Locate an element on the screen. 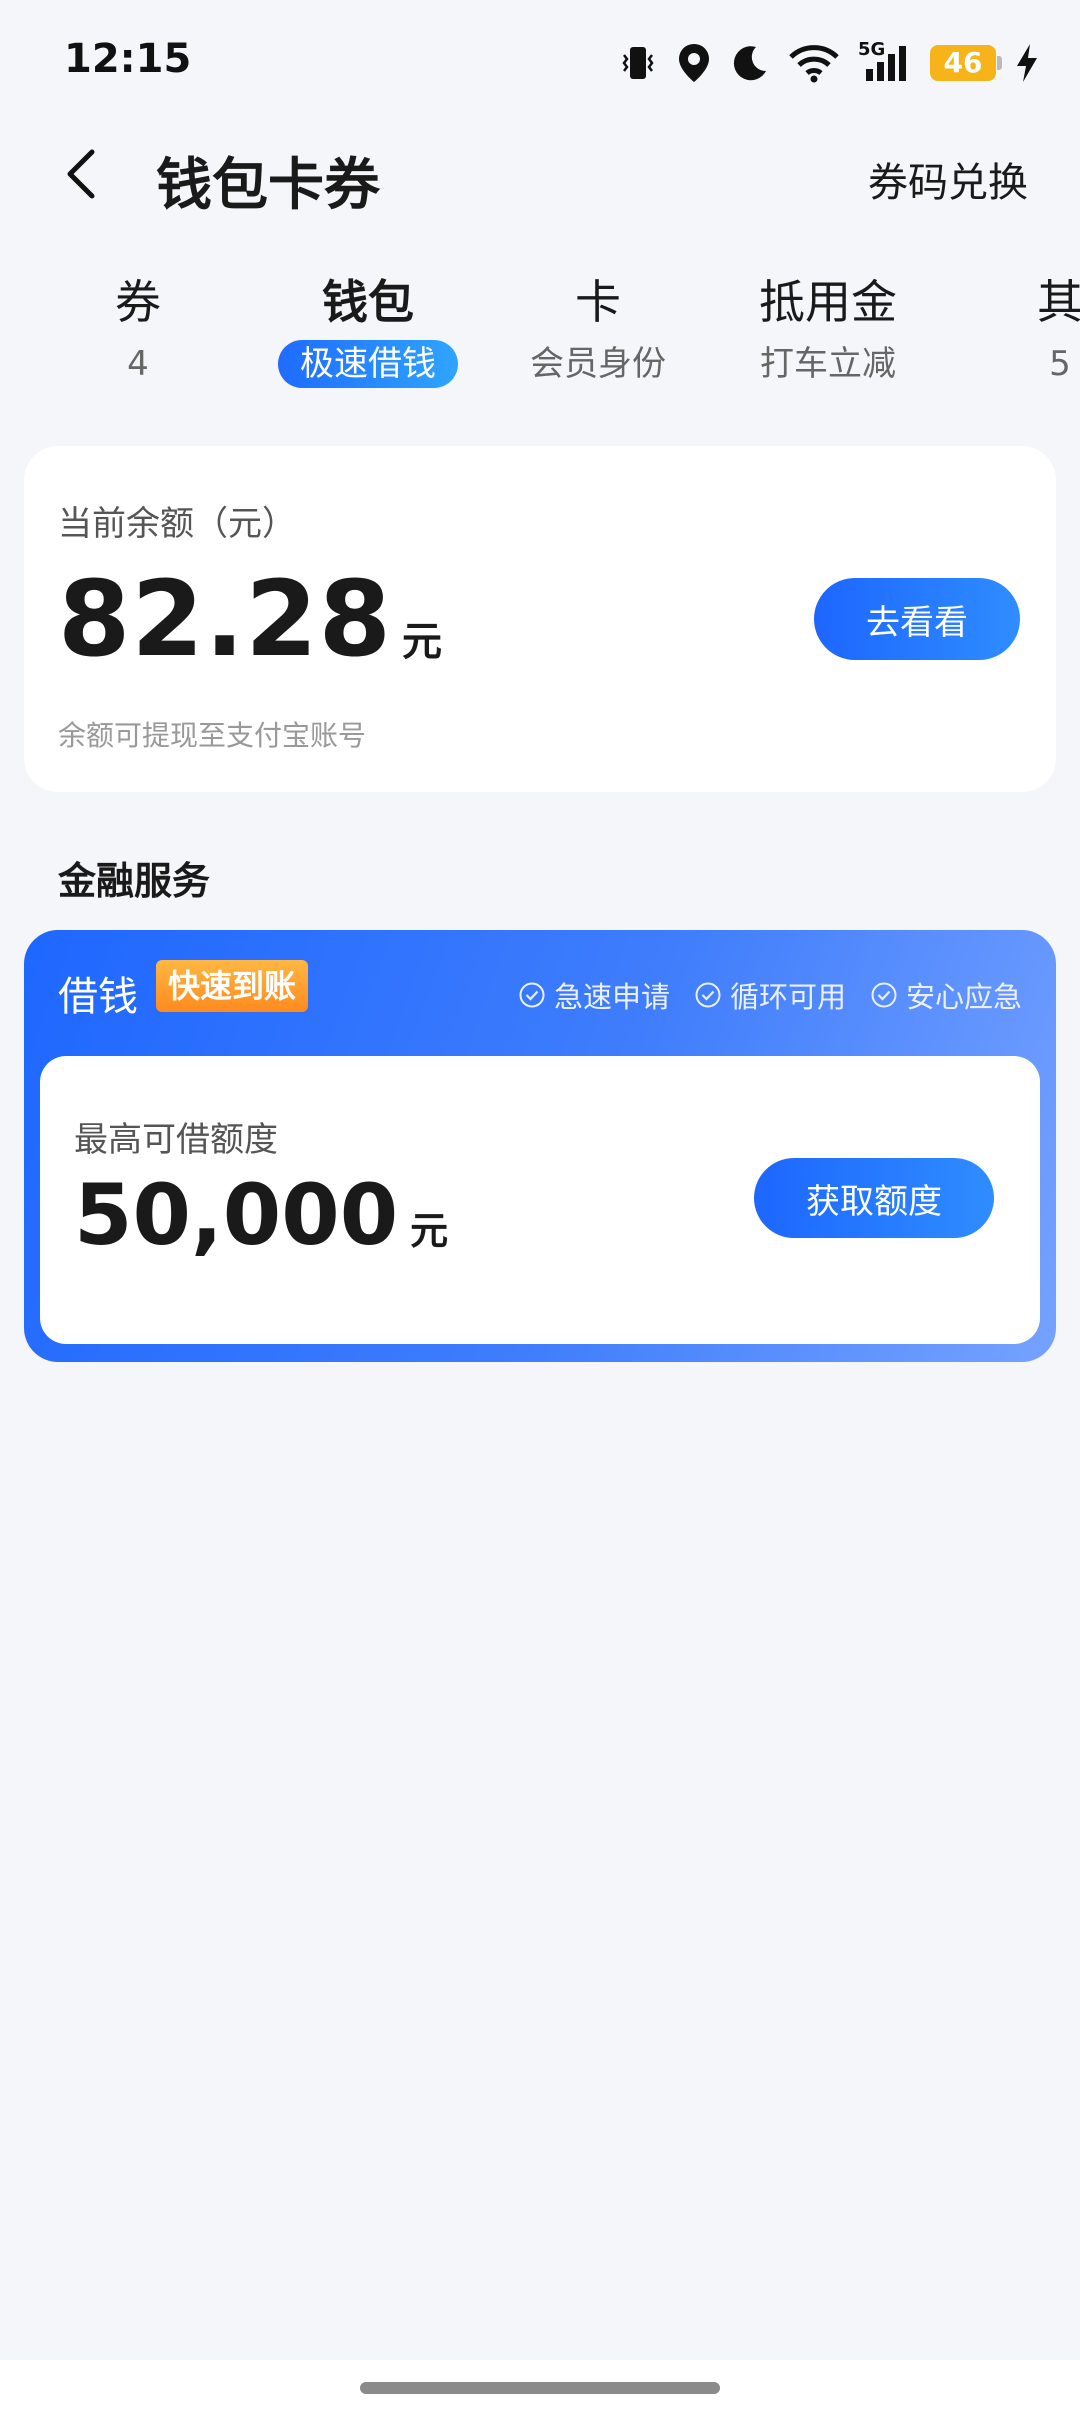 Image resolution: width=1080 pixels, height=2412 pixels. get-limit-button: 获取额度 is located at coordinates (874, 1198).